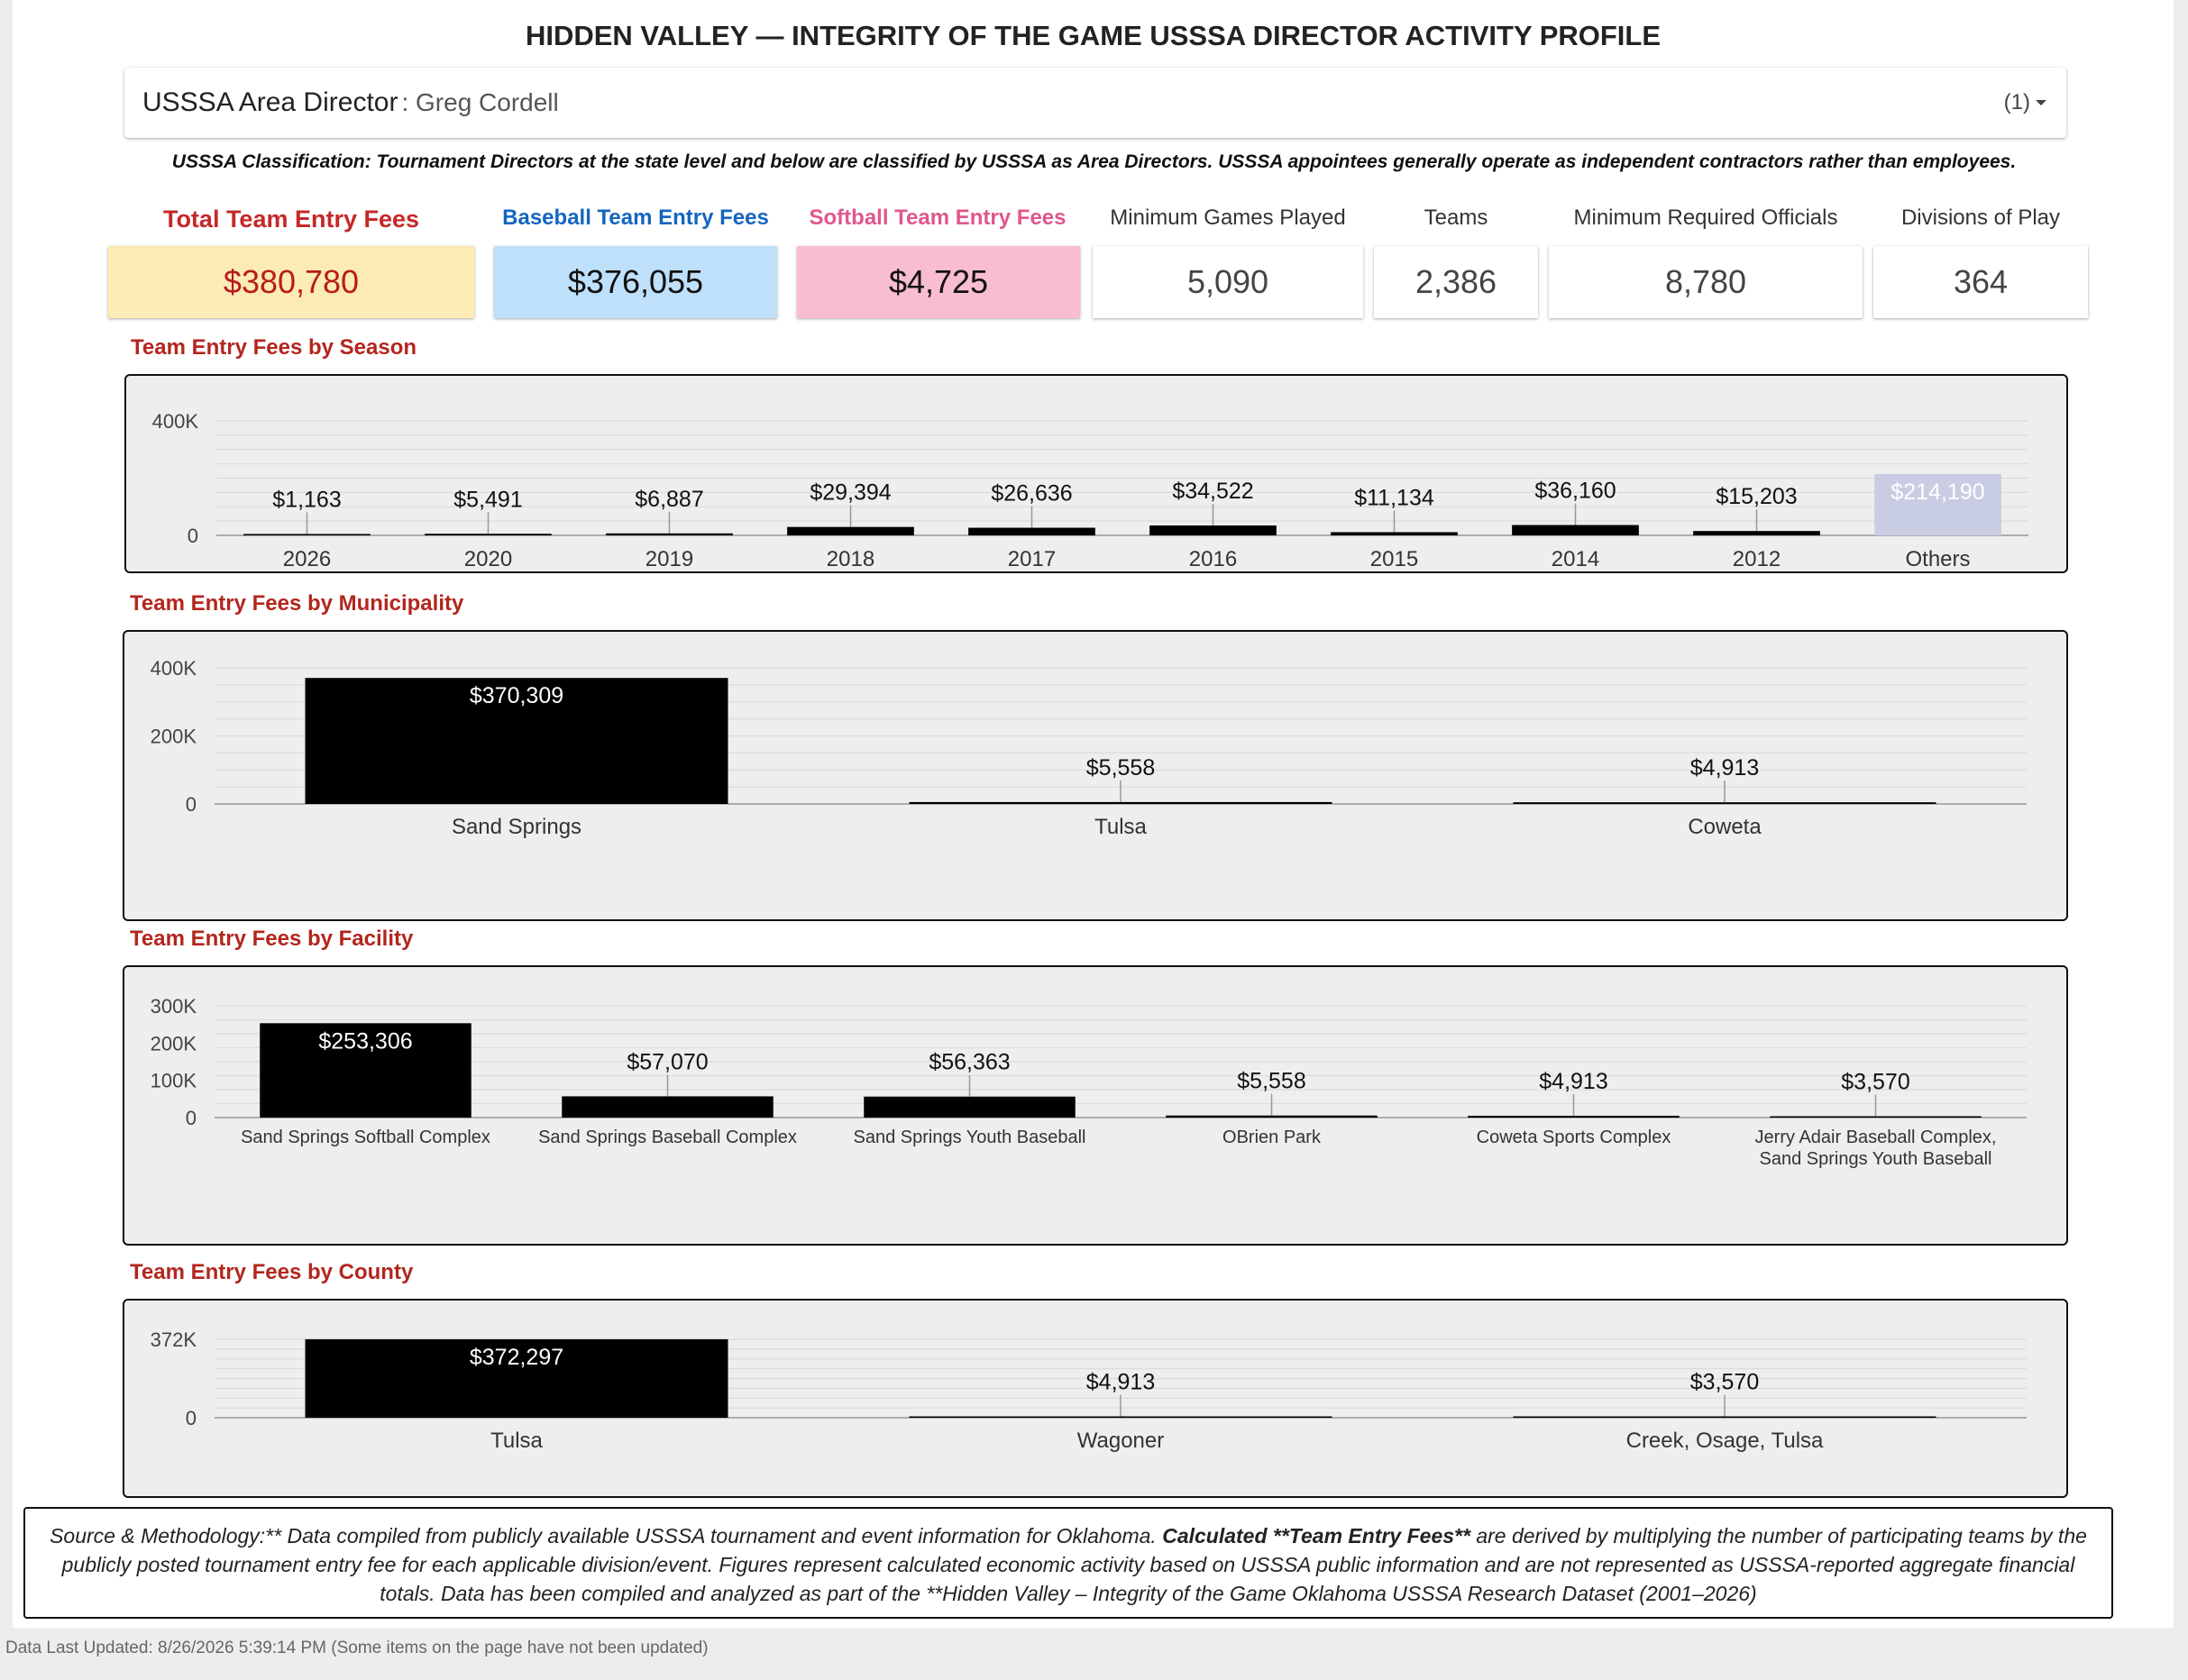  What do you see at coordinates (2041, 102) in the screenshot?
I see `chevron-down-icon` at bounding box center [2041, 102].